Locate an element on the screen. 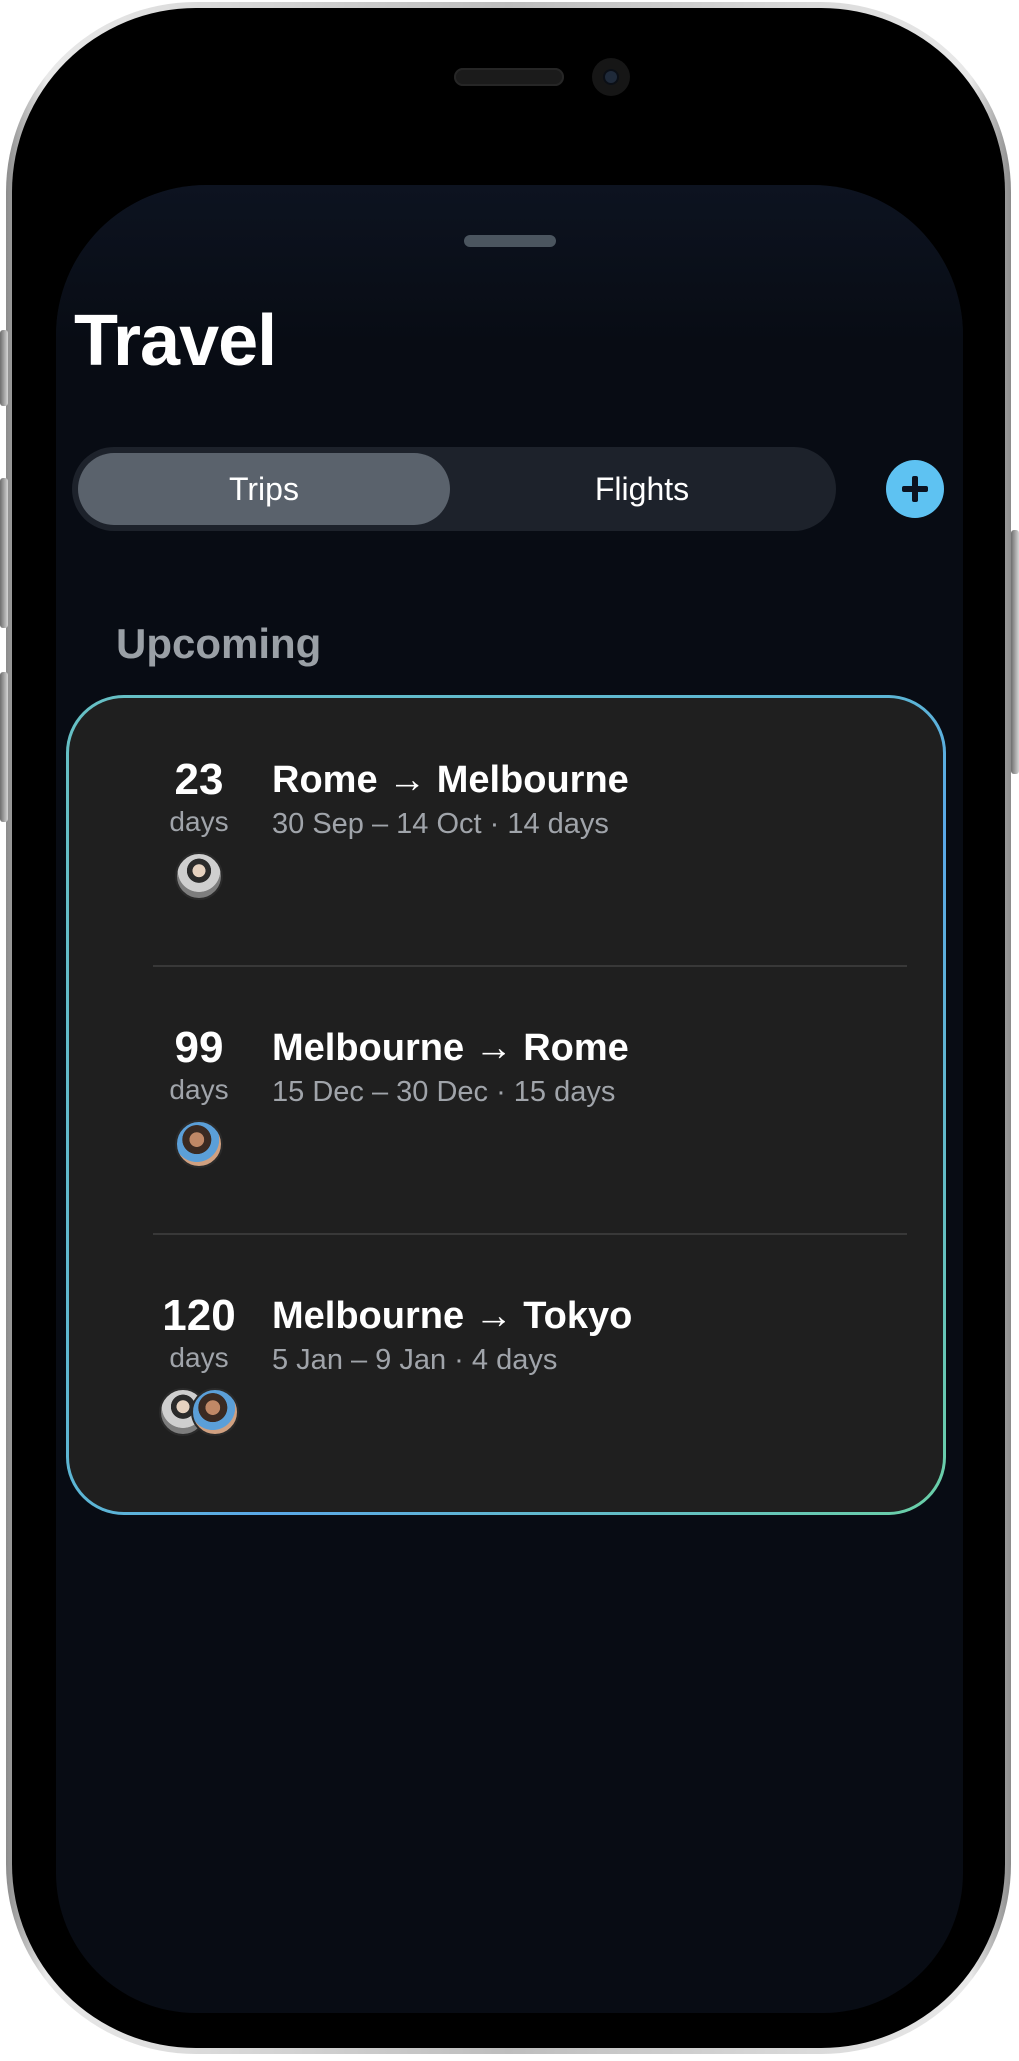 This screenshot has height=2061, width=1019. tab-flights: Flights is located at coordinates (642, 489).